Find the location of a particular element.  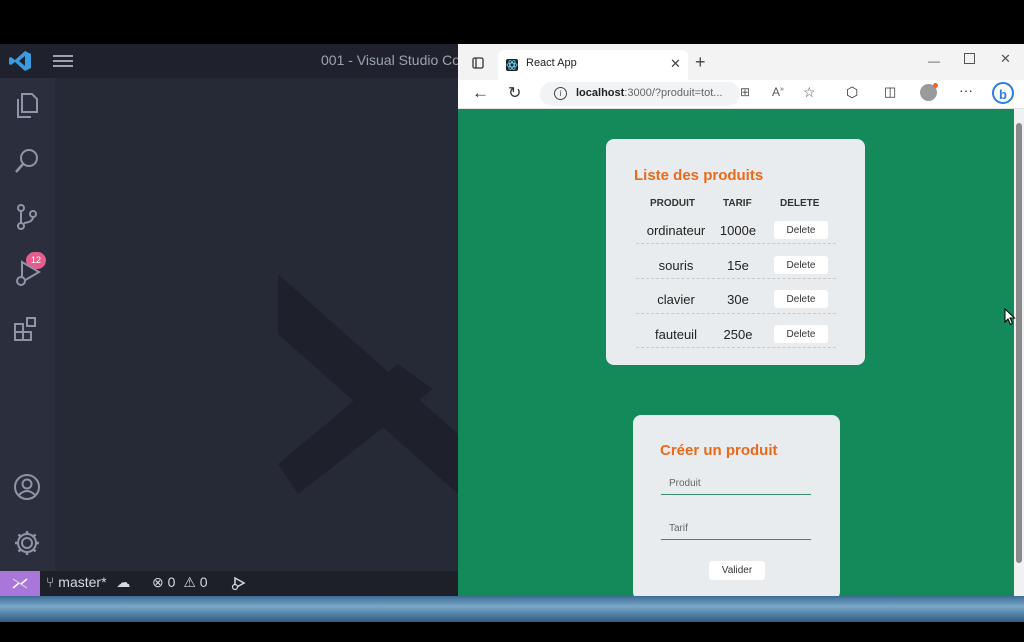

extensions-icon is located at coordinates (27, 329).